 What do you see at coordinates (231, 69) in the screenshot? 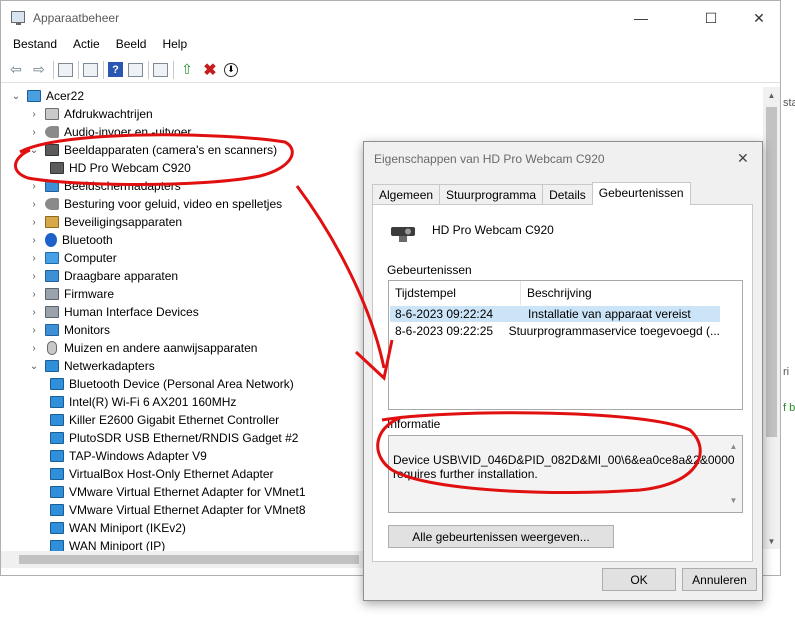
I see `disable-device-icon: ⬇` at bounding box center [231, 69].